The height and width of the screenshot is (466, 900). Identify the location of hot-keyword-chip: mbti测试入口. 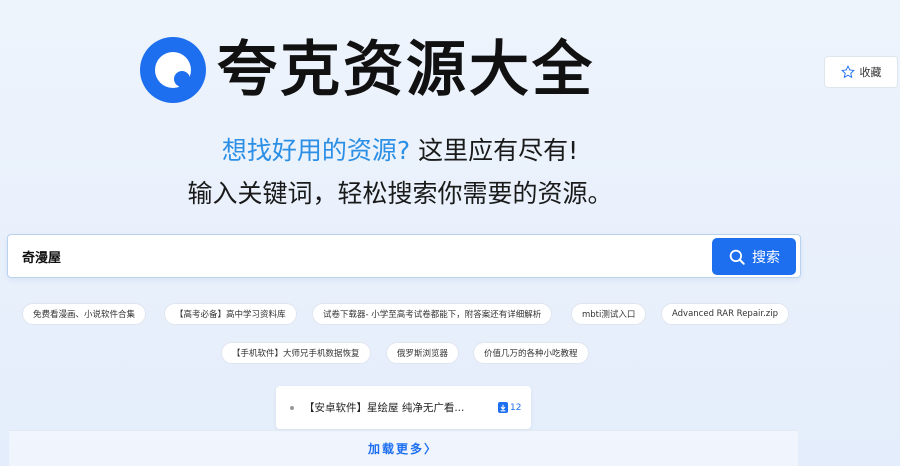
(609, 314).